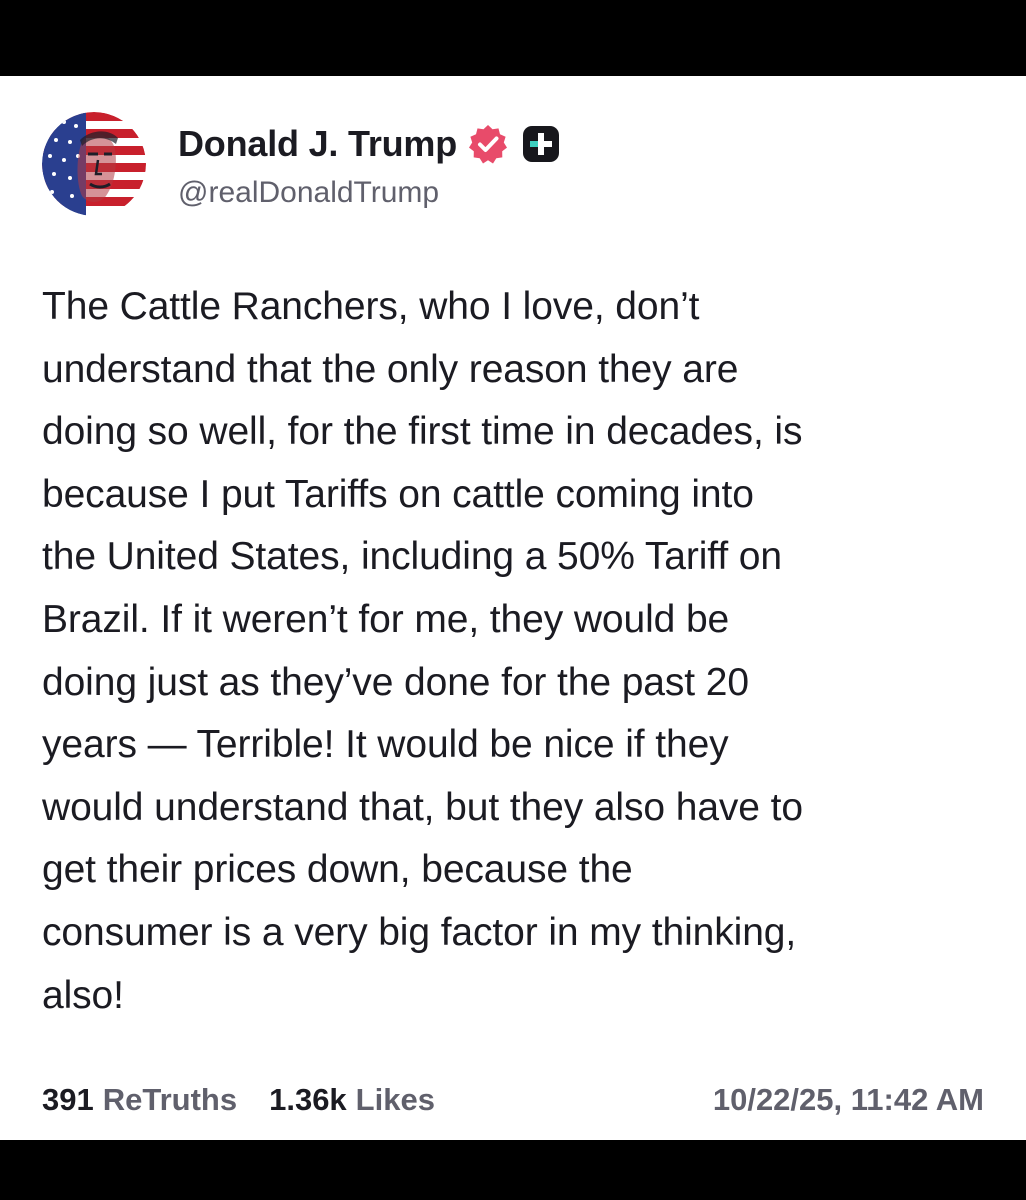 The image size is (1026, 1200). I want to click on plus-badge-icon, so click(541, 144).